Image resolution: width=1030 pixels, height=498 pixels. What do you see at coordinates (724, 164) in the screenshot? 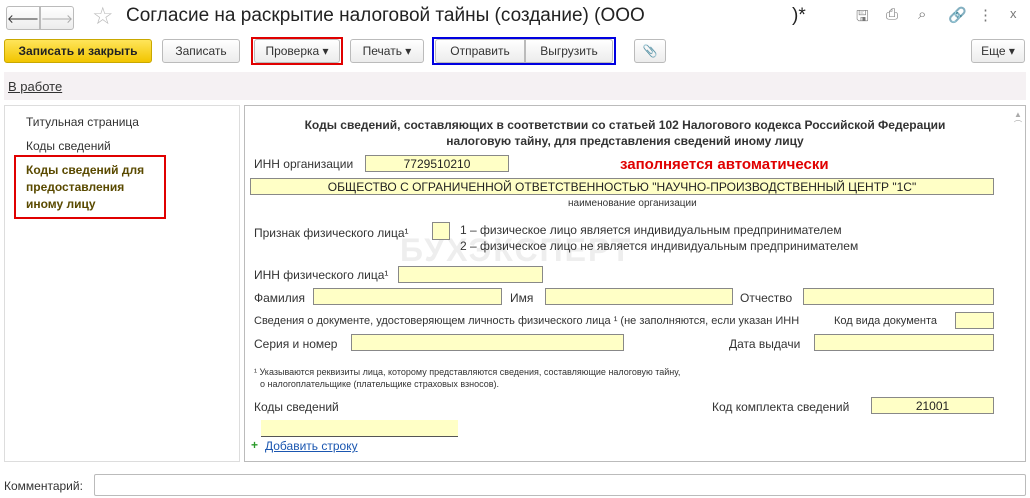
I see `auto-note: заполняется автоматически` at bounding box center [724, 164].